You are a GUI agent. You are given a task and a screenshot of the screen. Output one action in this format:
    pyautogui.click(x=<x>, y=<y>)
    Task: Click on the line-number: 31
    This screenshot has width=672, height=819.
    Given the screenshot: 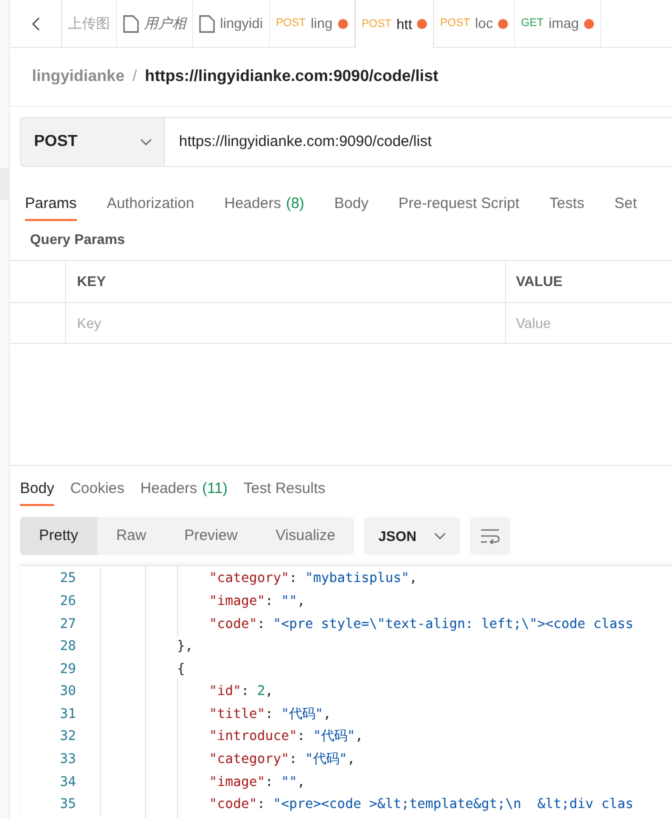 What is the action you would take?
    pyautogui.click(x=67, y=715)
    